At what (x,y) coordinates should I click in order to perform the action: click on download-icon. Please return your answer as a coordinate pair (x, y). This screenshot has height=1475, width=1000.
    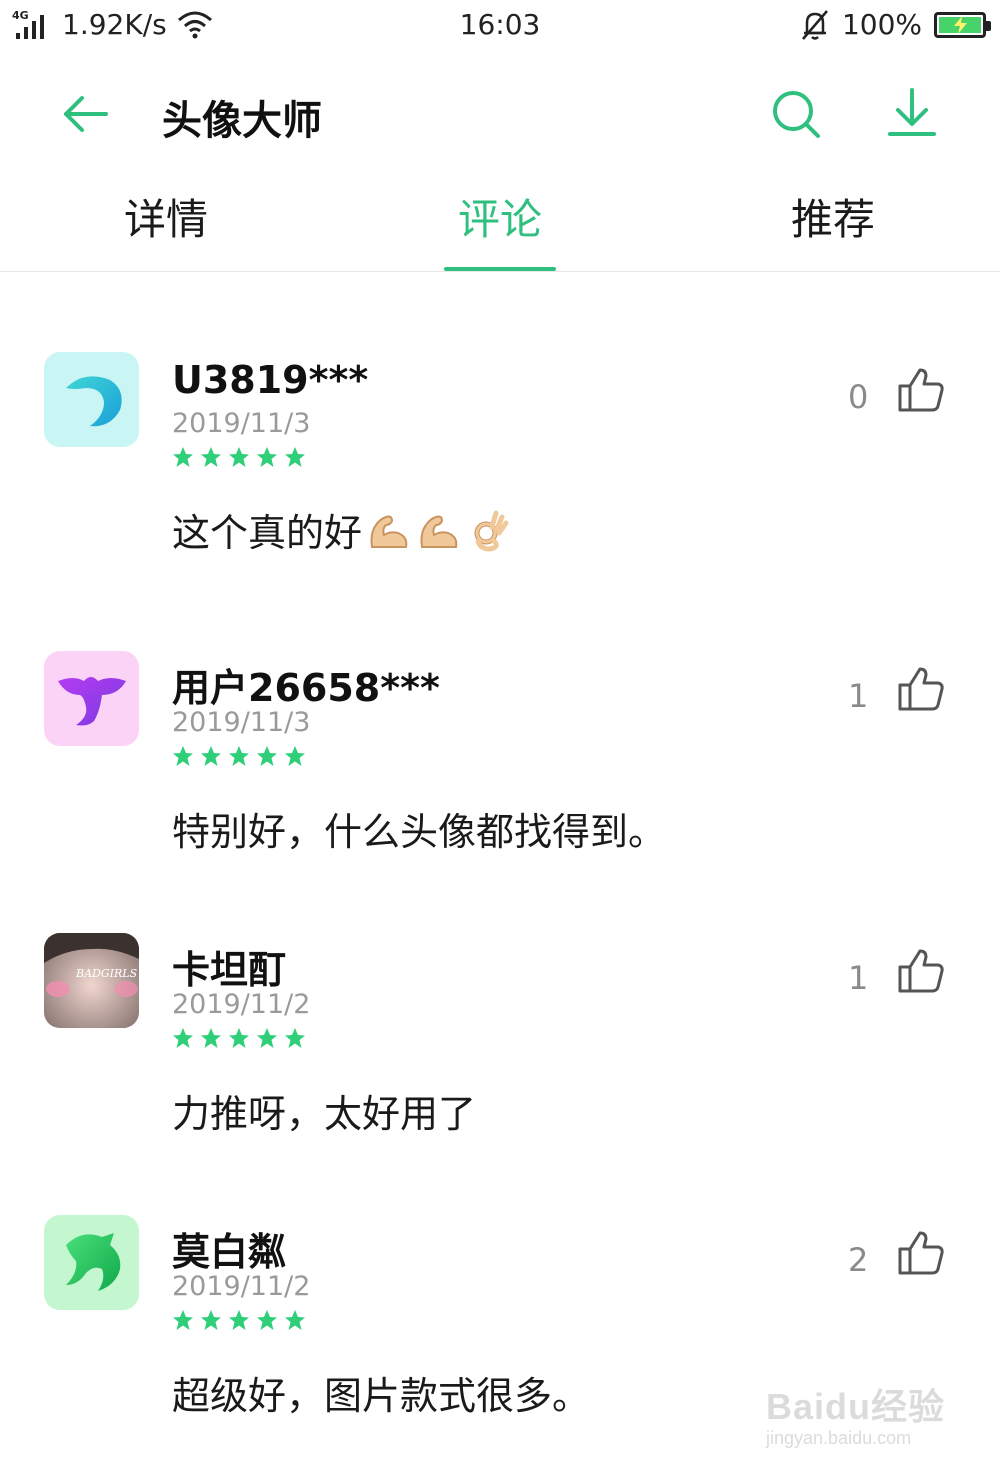
    Looking at the image, I should click on (912, 114).